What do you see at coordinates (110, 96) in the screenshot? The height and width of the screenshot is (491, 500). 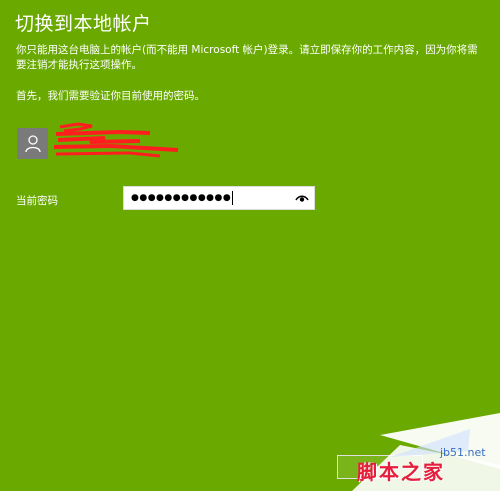 I see `verify-prompt: 首先，我们需要验证你目前使用的密码。` at bounding box center [110, 96].